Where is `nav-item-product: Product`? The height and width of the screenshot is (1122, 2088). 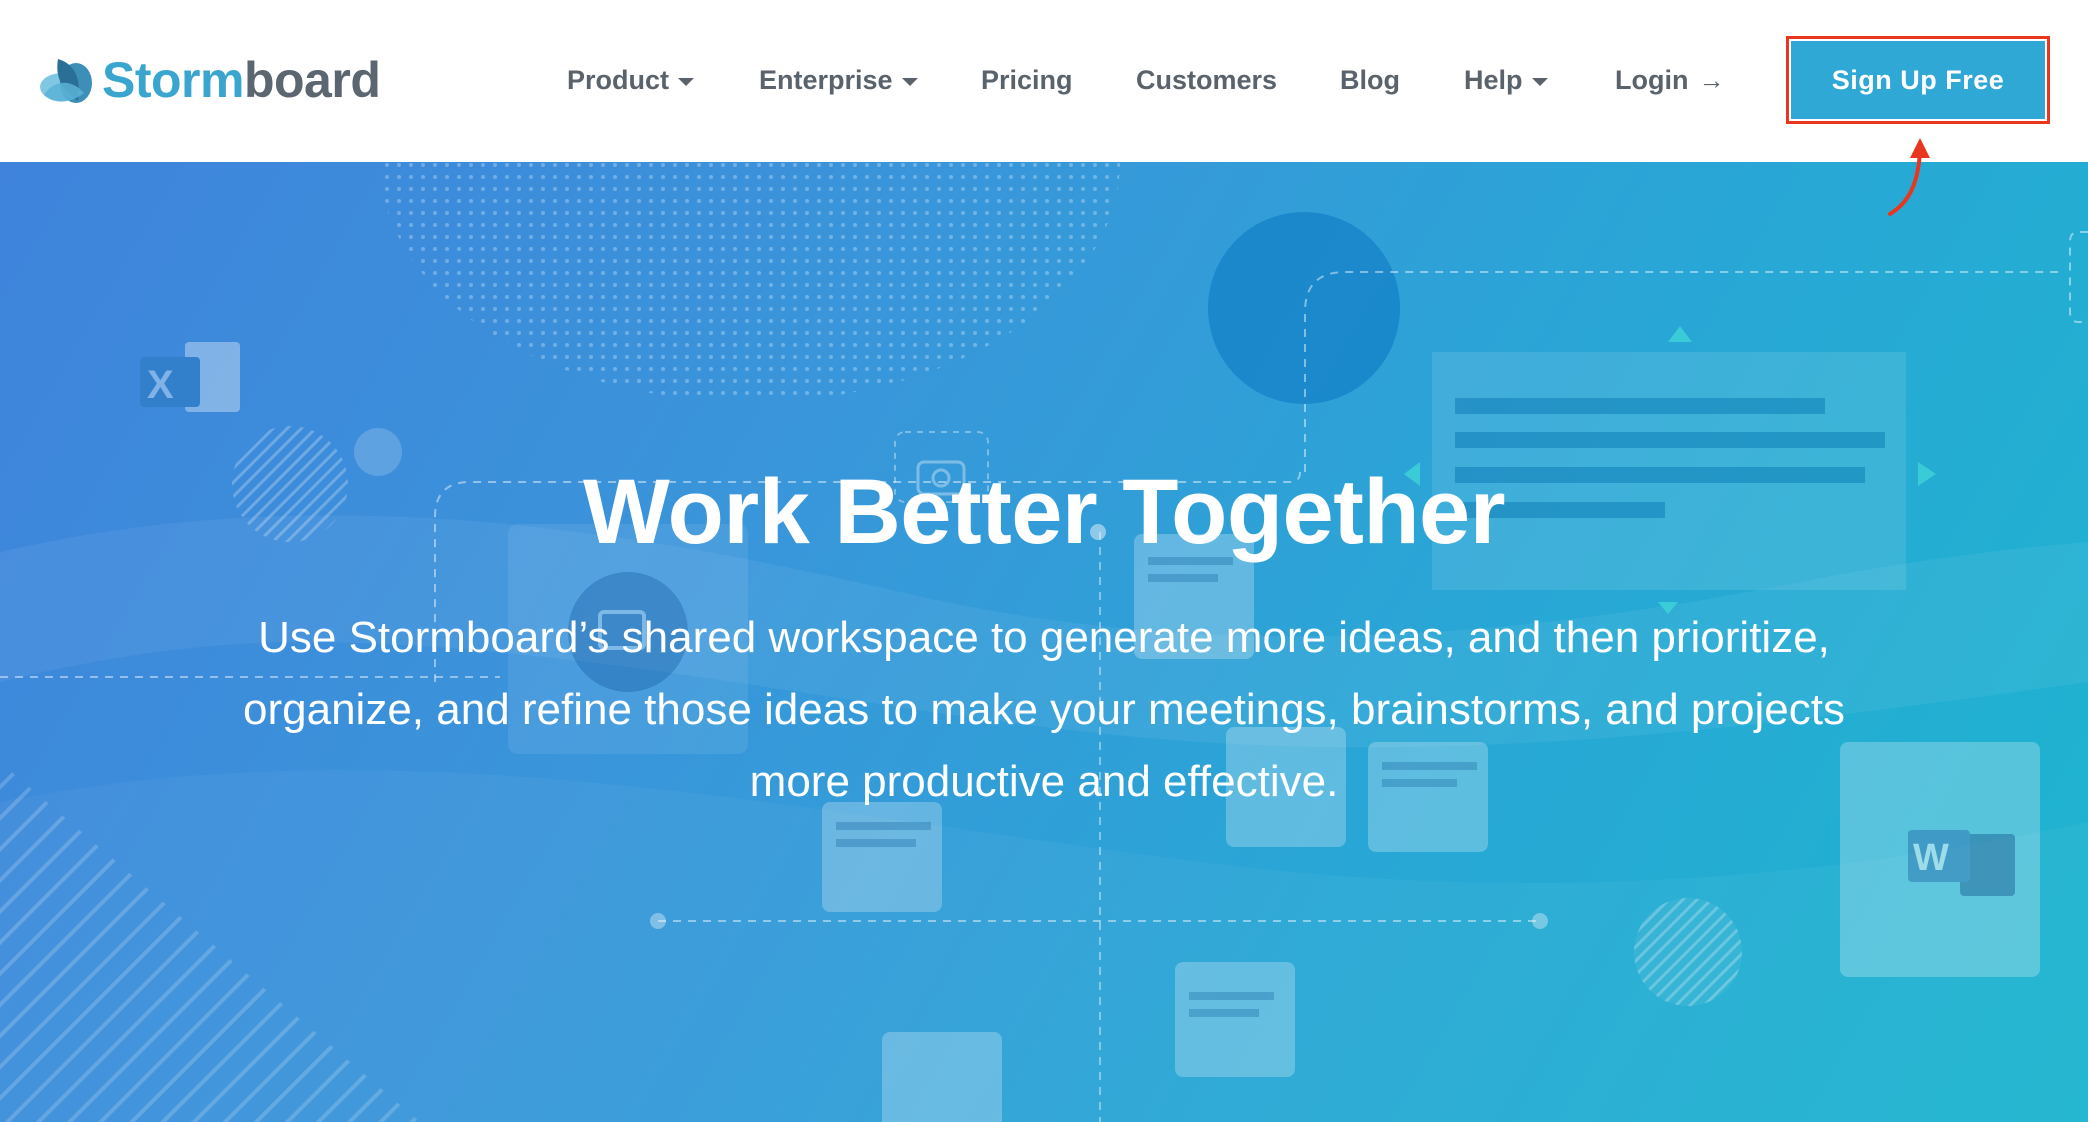 nav-item-product: Product is located at coordinates (631, 80).